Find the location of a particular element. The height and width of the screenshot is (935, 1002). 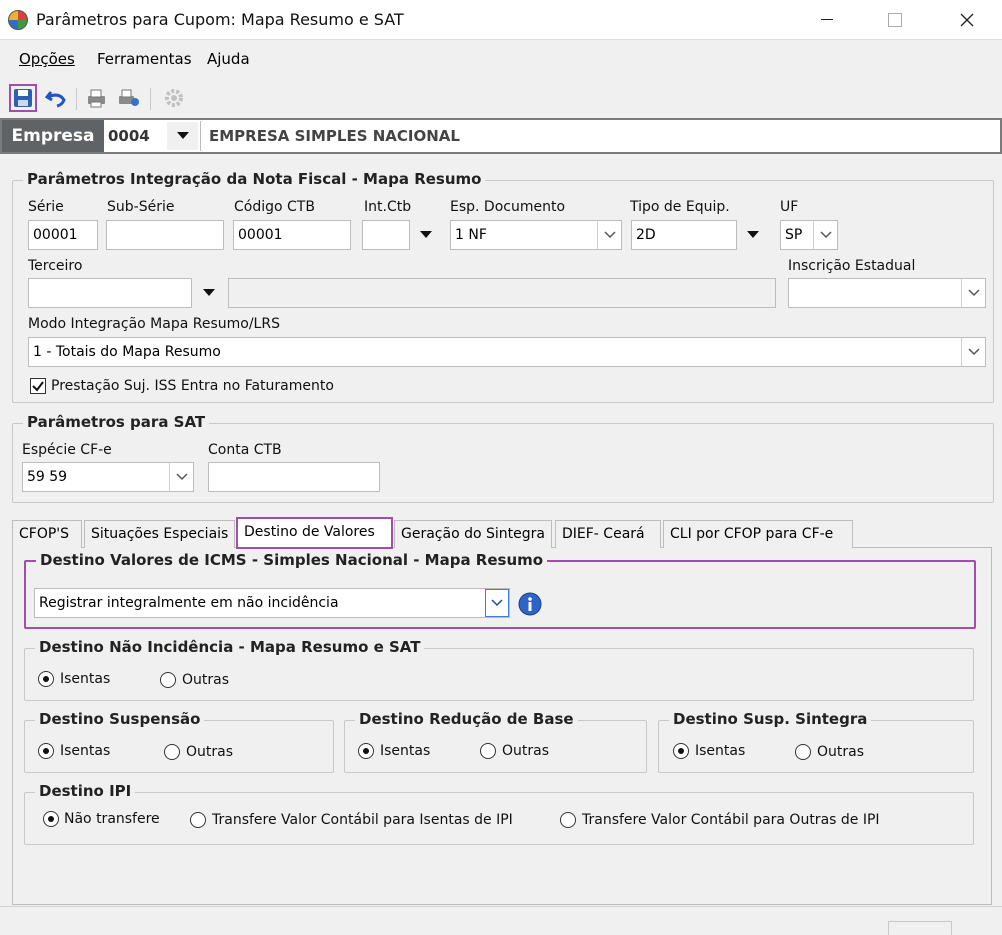

checkmark-icon is located at coordinates (38, 386).